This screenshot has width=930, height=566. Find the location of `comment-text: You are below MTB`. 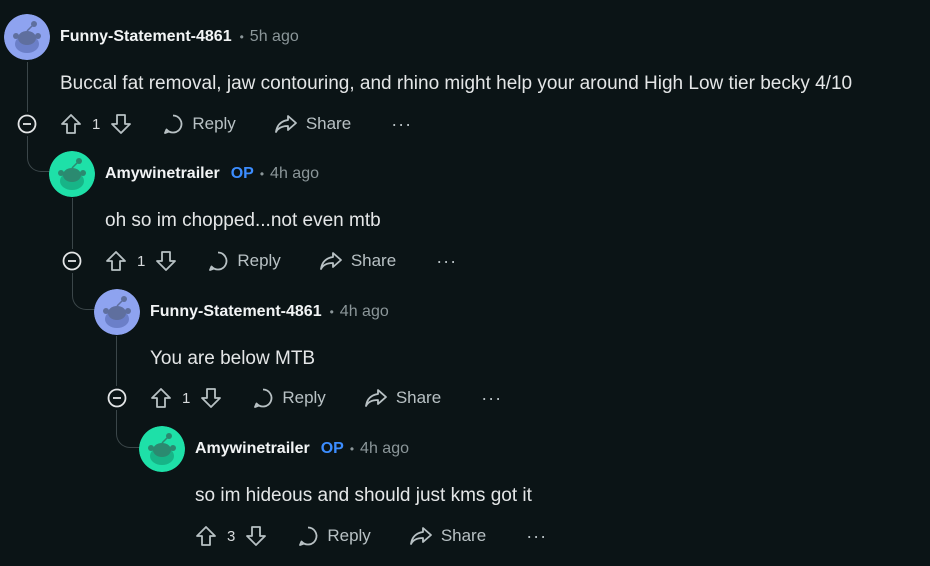

comment-text: You are below MTB is located at coordinates (233, 358).